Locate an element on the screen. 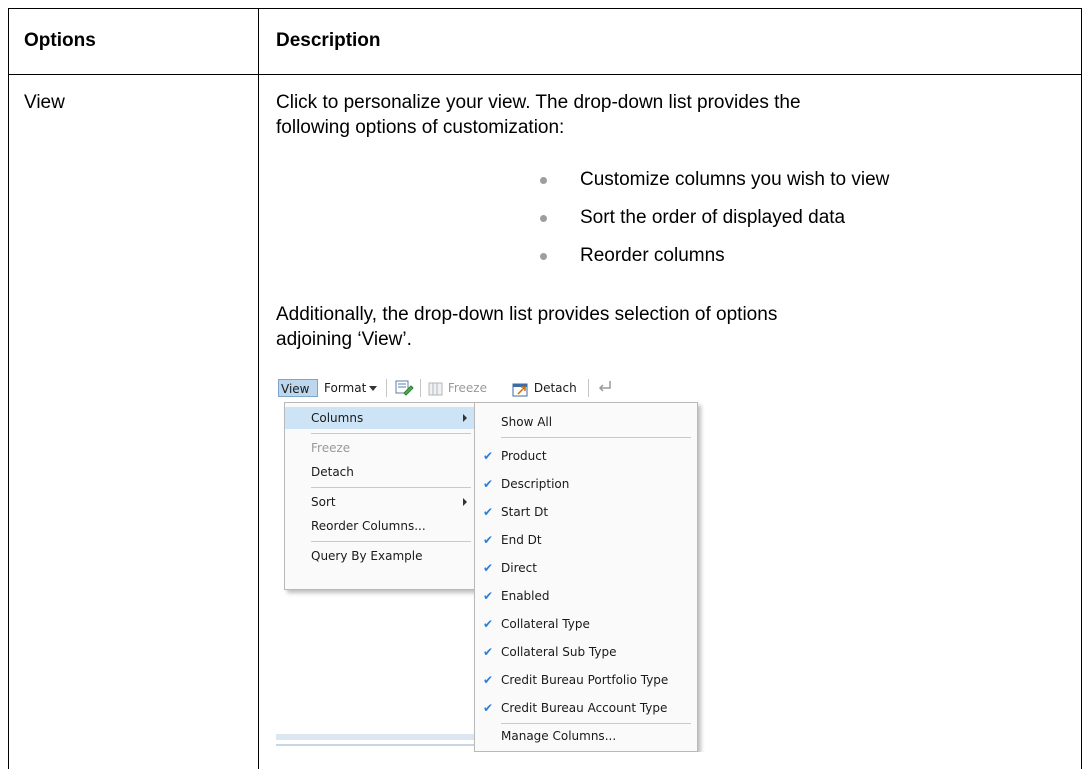 This screenshot has width=1087, height=769. table-left-border is located at coordinates (8, 388).